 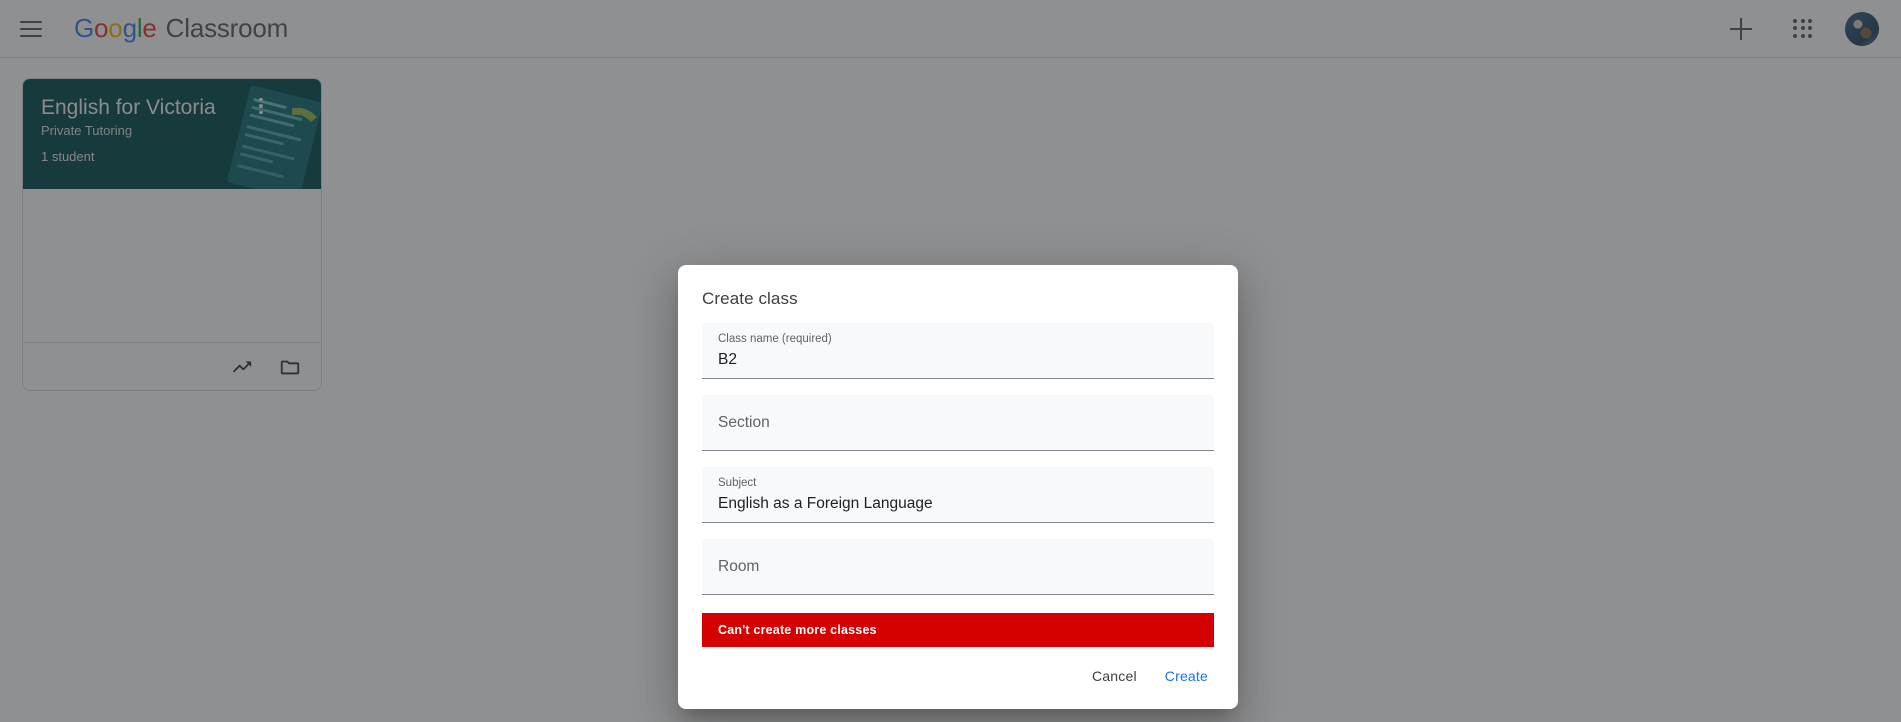 What do you see at coordinates (775, 339) in the screenshot?
I see `class-name-label: Class name (required)` at bounding box center [775, 339].